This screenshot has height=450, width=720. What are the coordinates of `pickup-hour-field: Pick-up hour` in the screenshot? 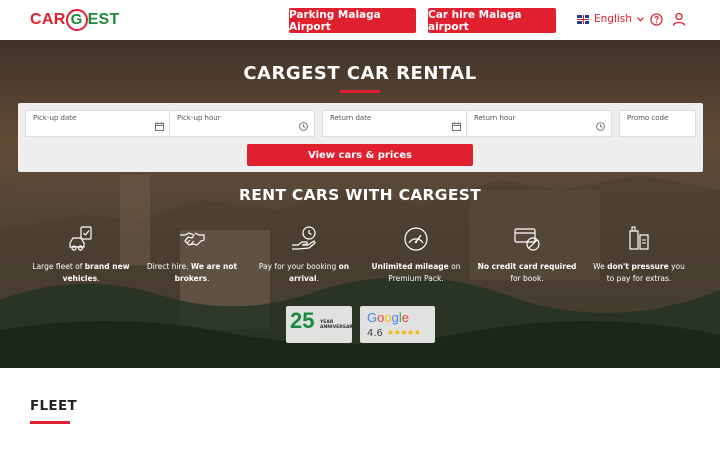 It's located at (242, 123).